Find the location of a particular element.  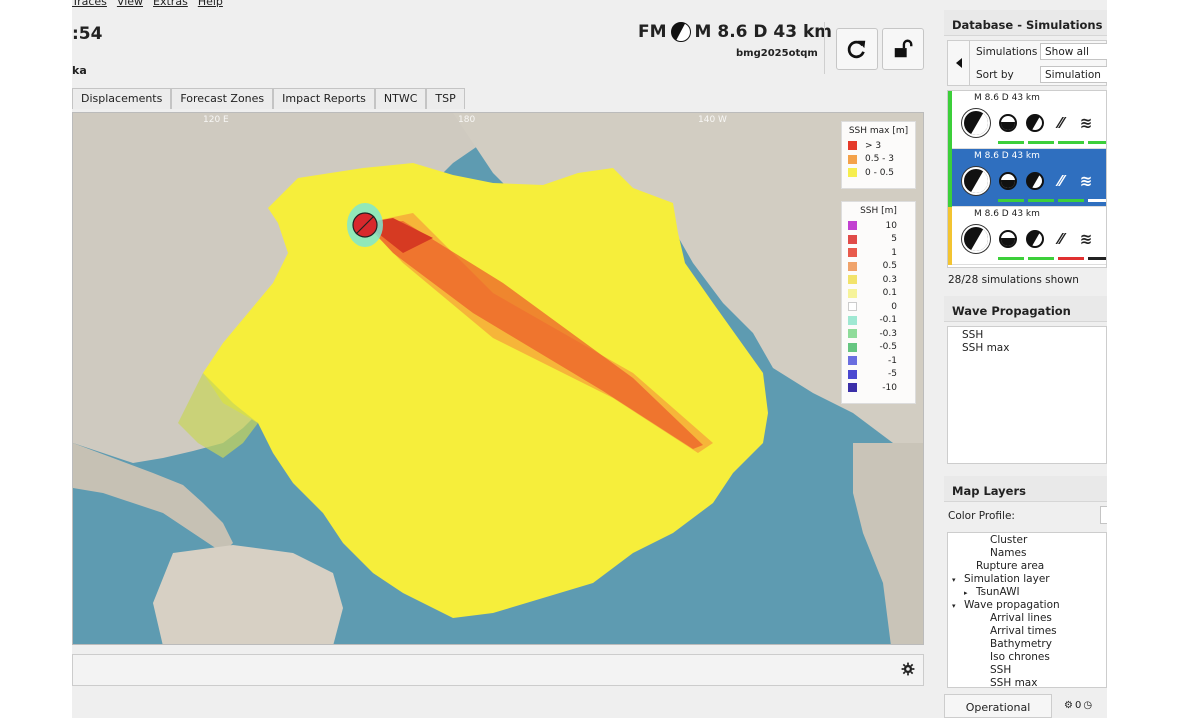

settings-gear-icon is located at coordinates (908, 669).